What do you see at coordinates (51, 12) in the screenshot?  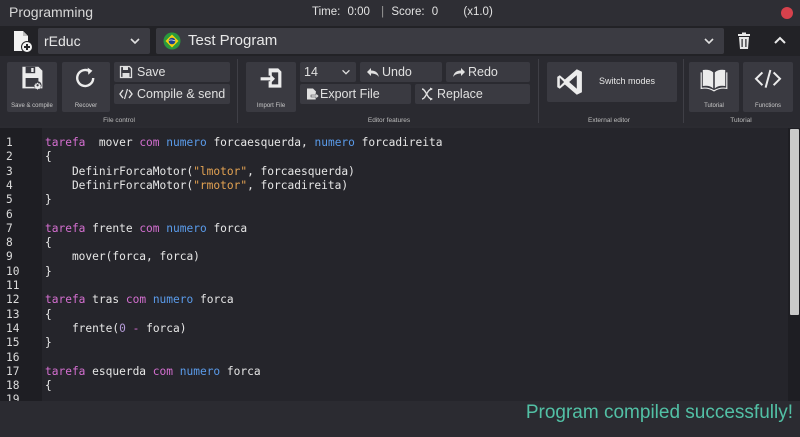 I see `window-title: Programming` at bounding box center [51, 12].